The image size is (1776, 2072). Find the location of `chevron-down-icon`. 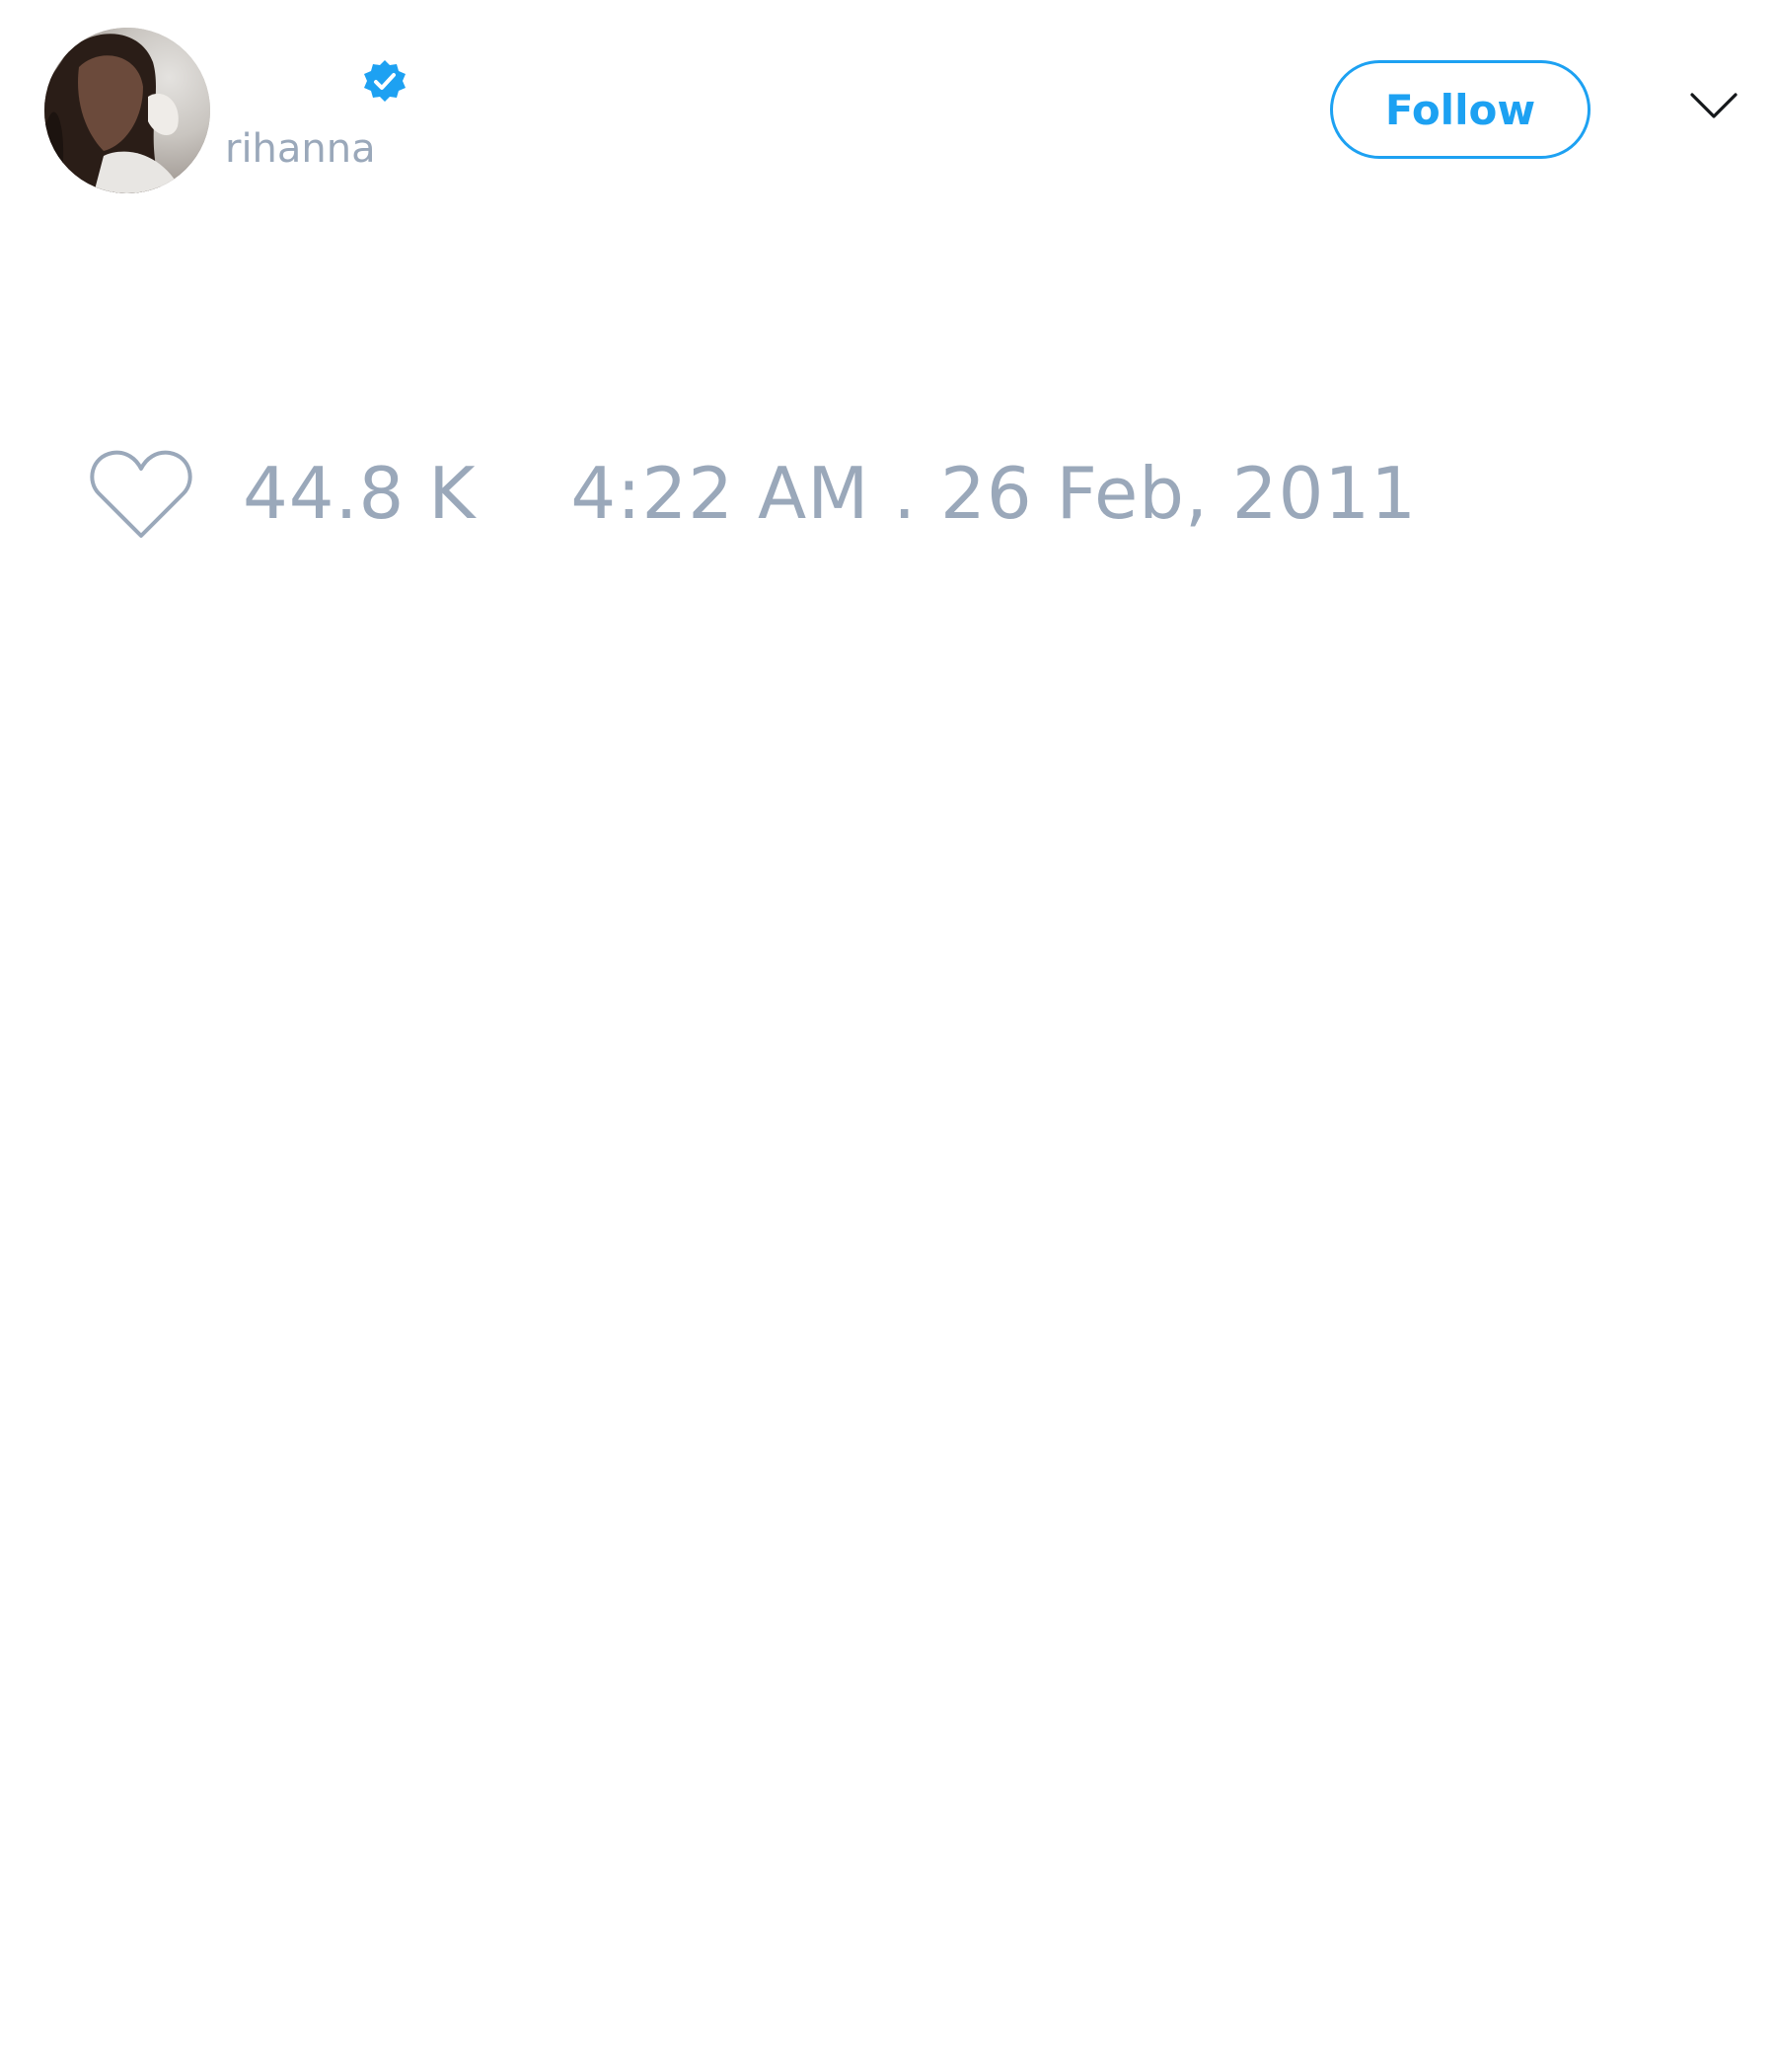

chevron-down-icon is located at coordinates (1714, 106).